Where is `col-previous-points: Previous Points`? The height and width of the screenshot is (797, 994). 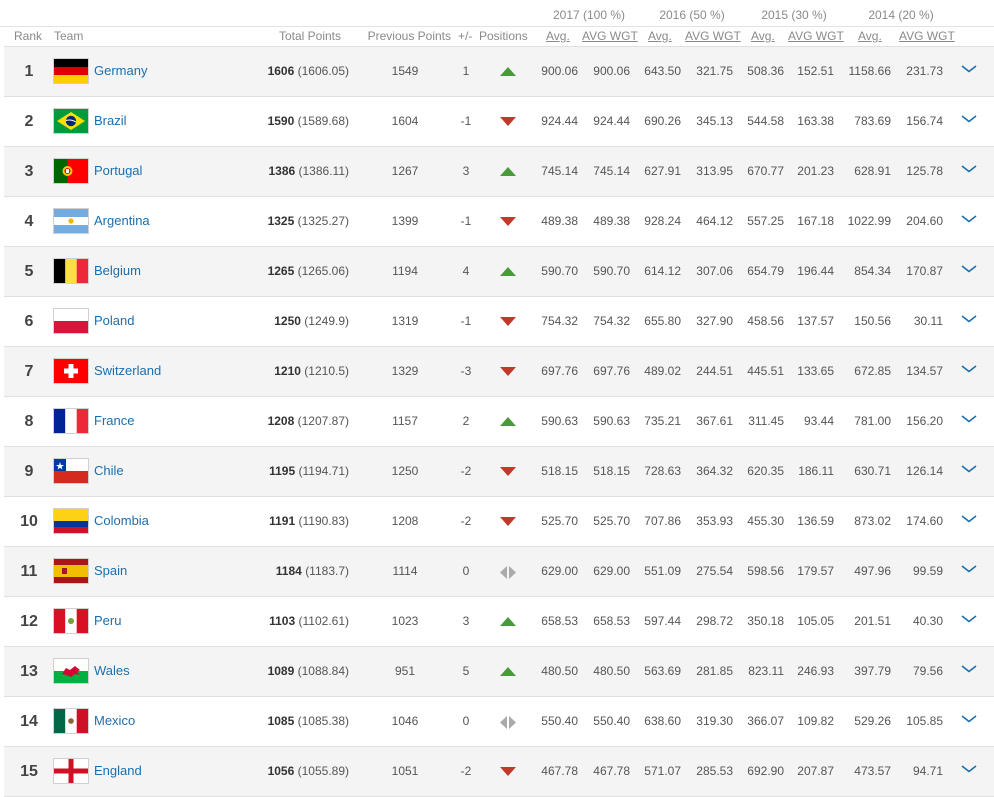 col-previous-points: Previous Points is located at coordinates (409, 36).